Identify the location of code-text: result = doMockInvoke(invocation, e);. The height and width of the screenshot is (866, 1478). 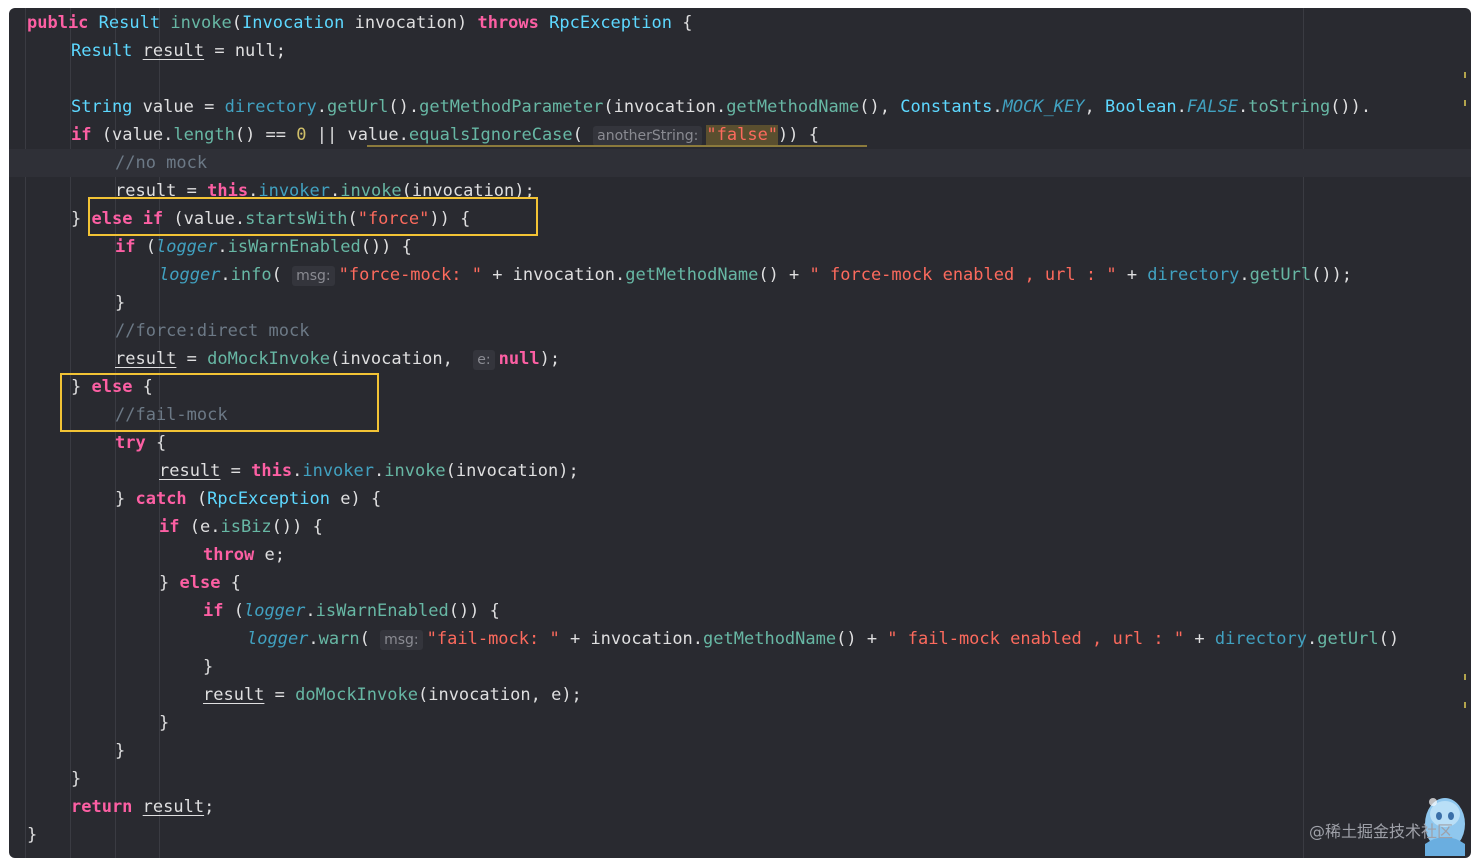
(392, 695).